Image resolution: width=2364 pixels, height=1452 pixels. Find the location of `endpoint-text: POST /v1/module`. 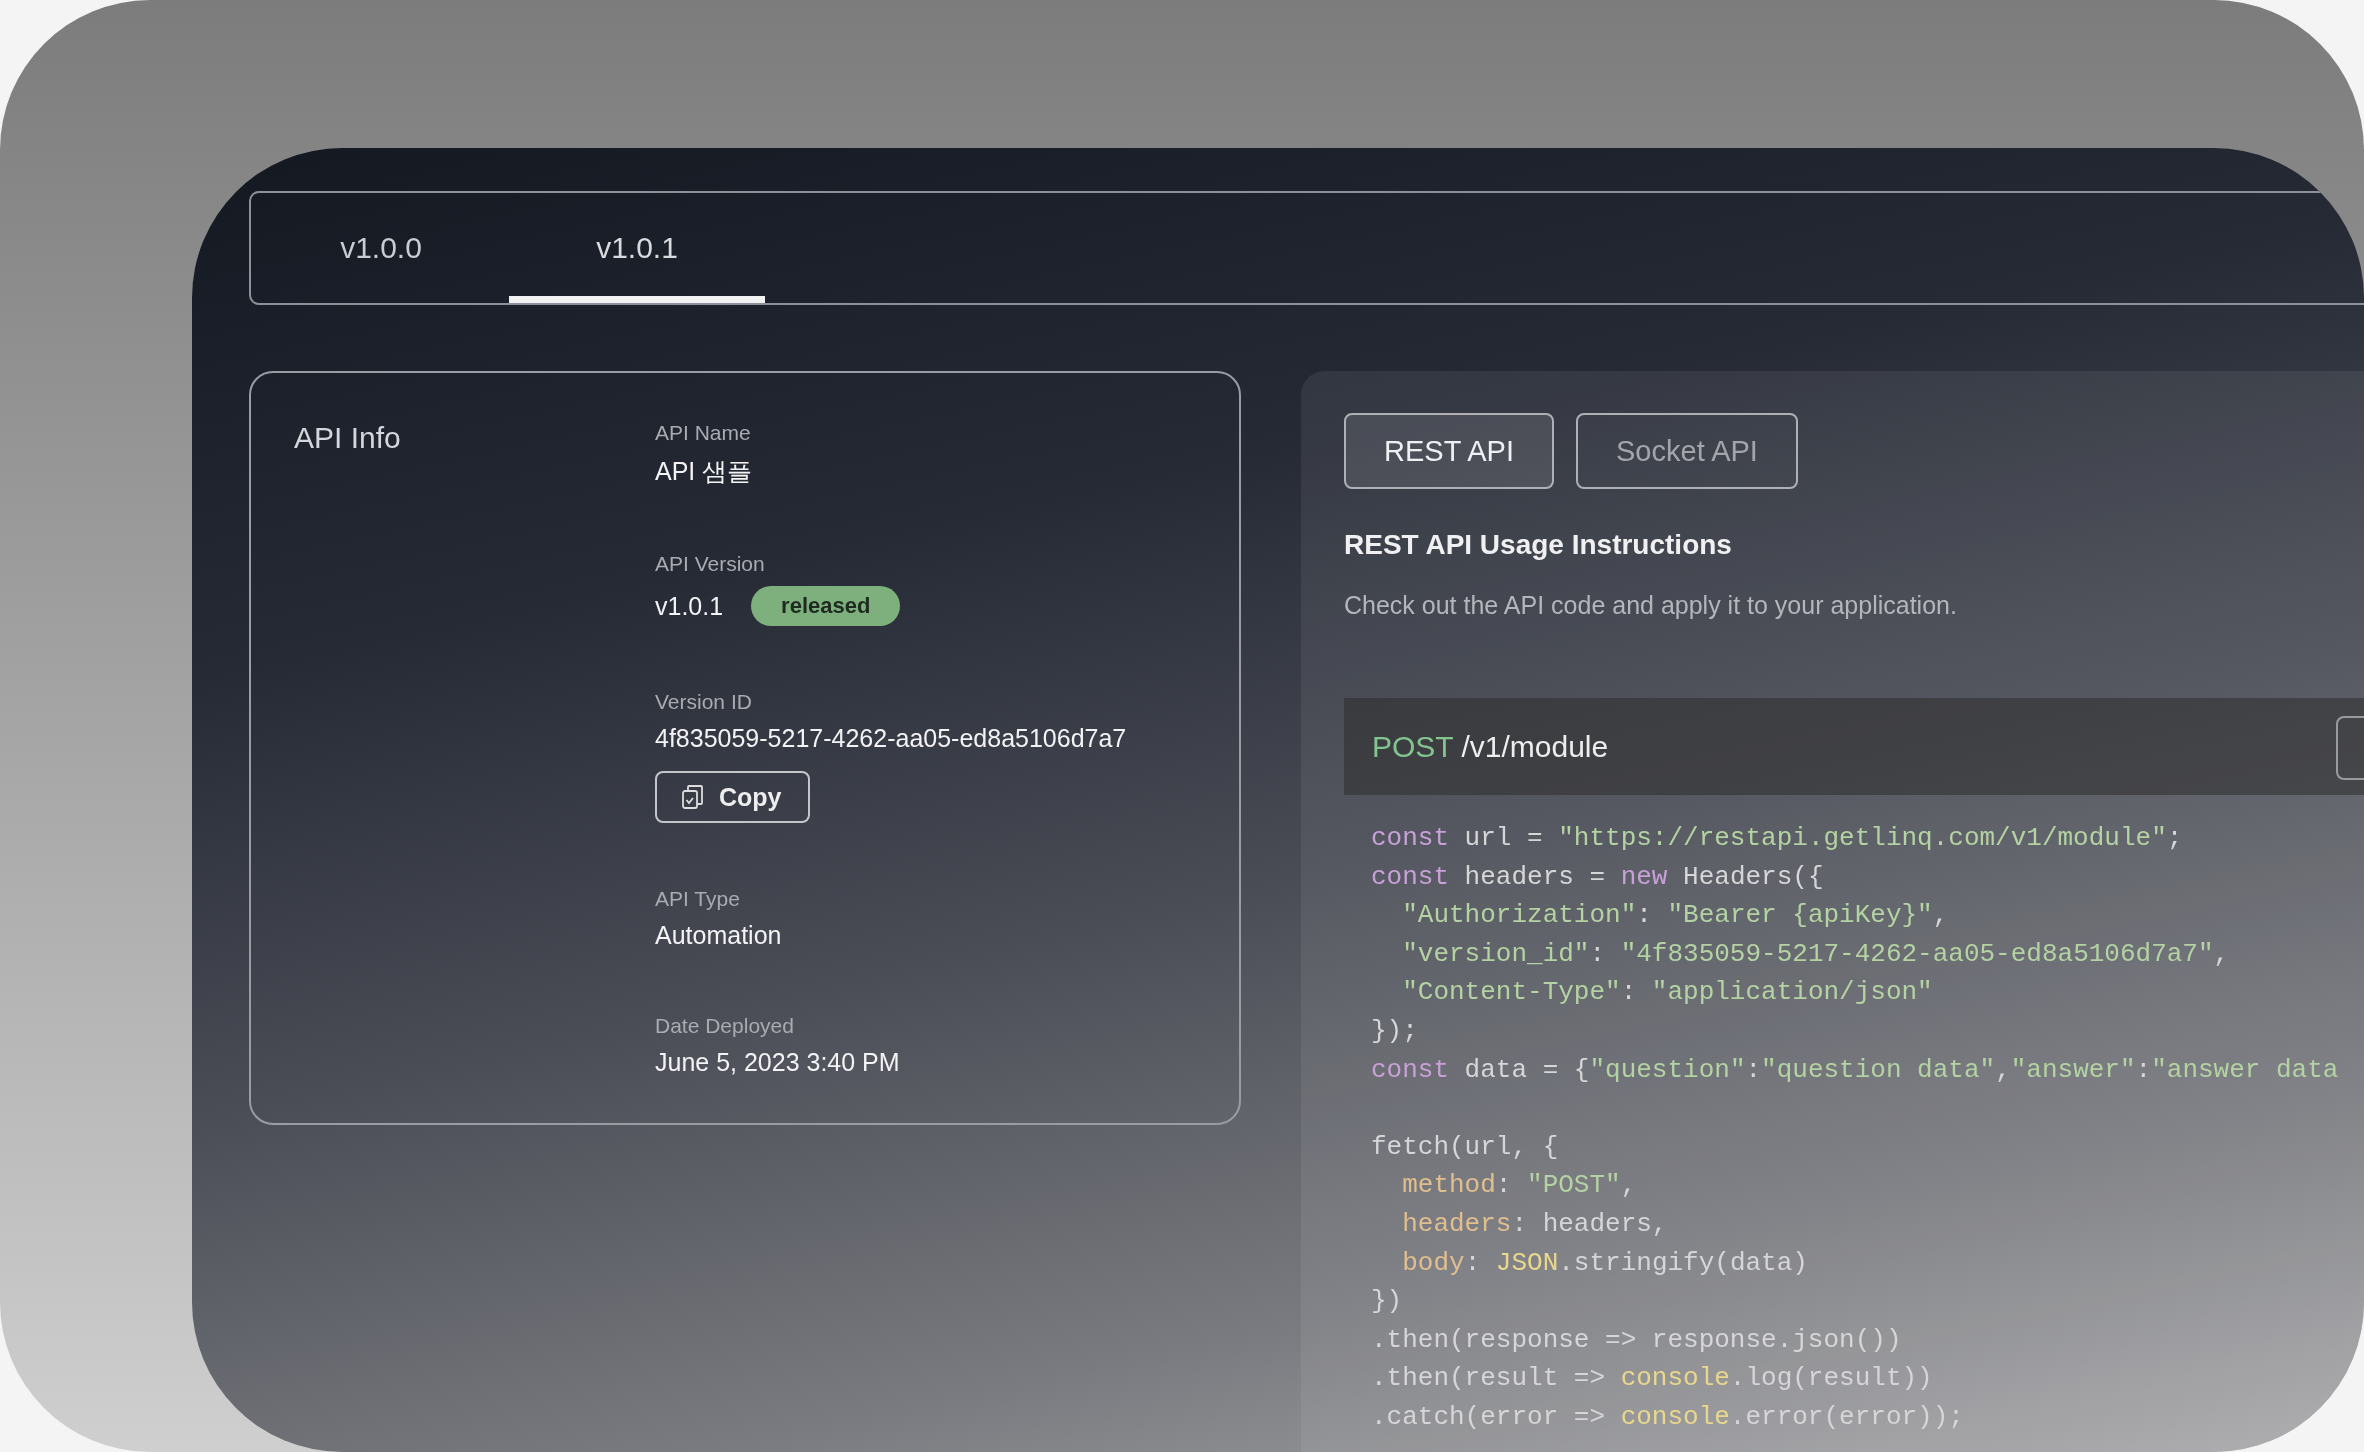

endpoint-text: POST /v1/module is located at coordinates (1490, 746).